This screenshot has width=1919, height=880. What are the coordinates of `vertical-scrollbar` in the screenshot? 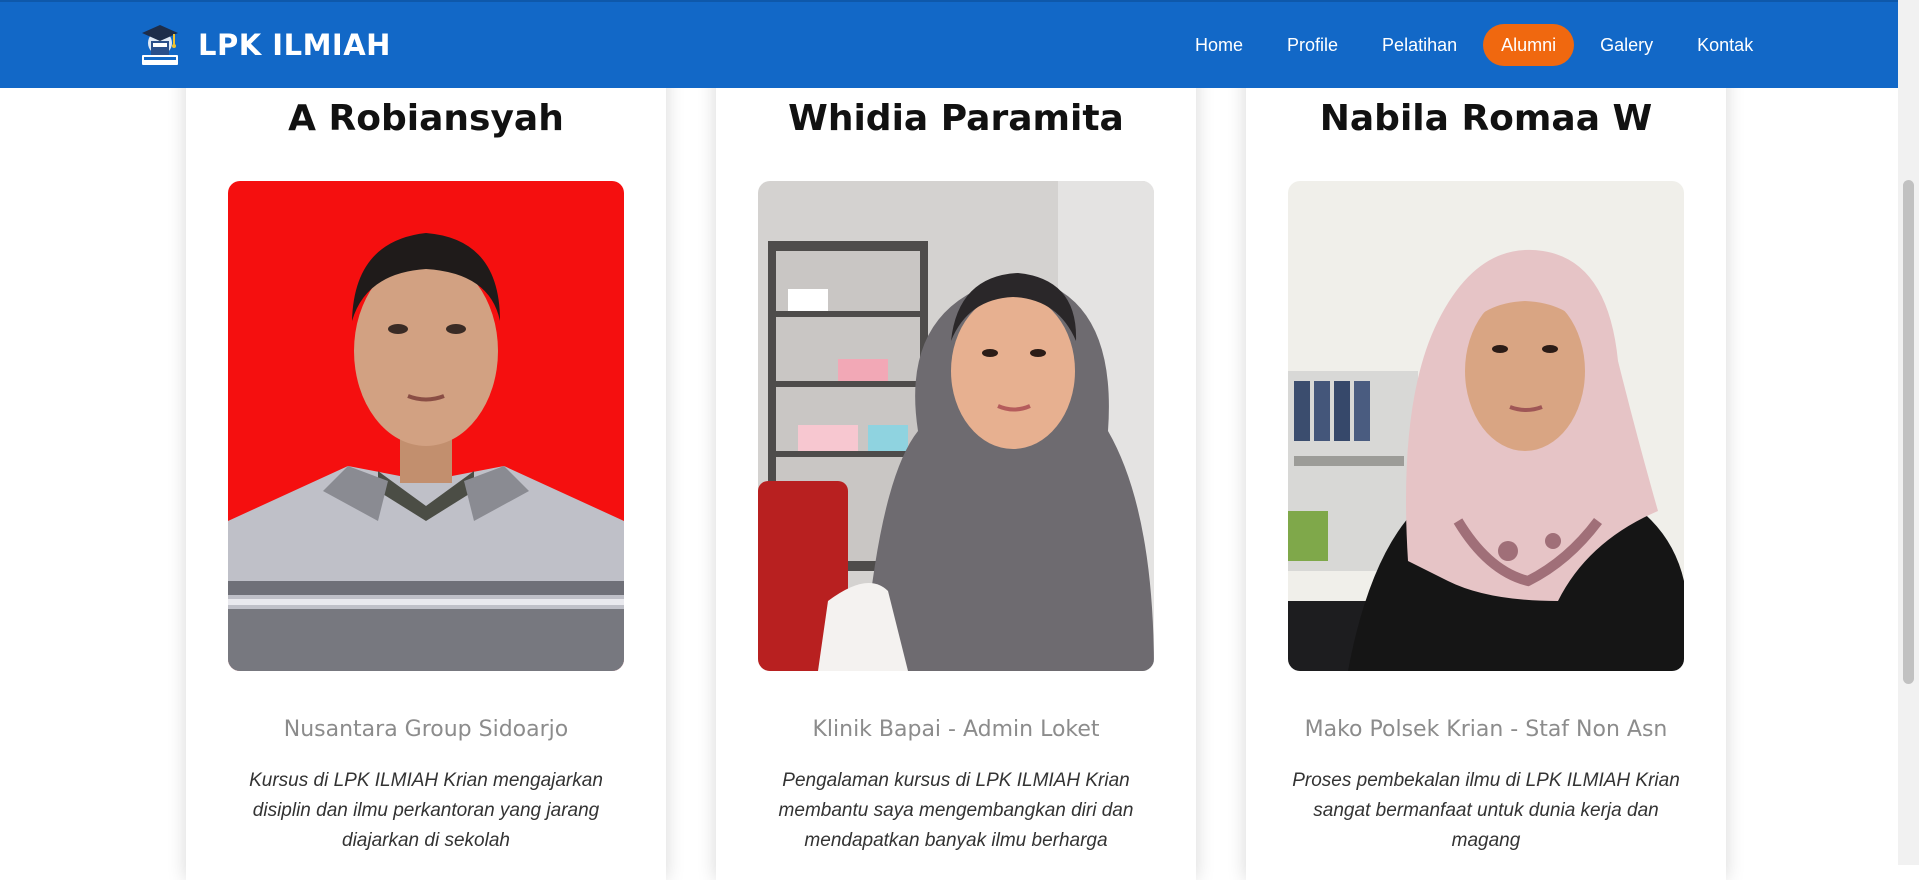 It's located at (1908, 432).